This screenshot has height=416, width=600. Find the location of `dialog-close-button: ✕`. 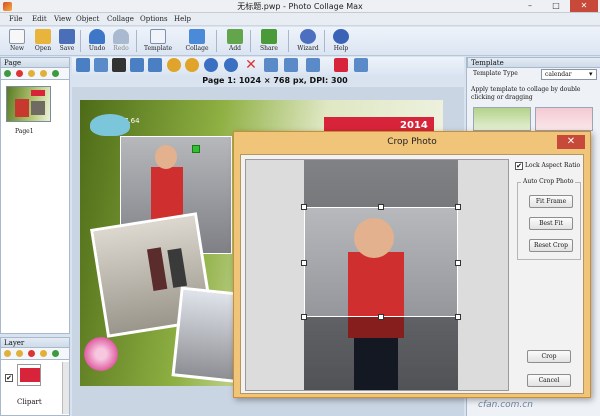

dialog-close-button: ✕ is located at coordinates (571, 142).